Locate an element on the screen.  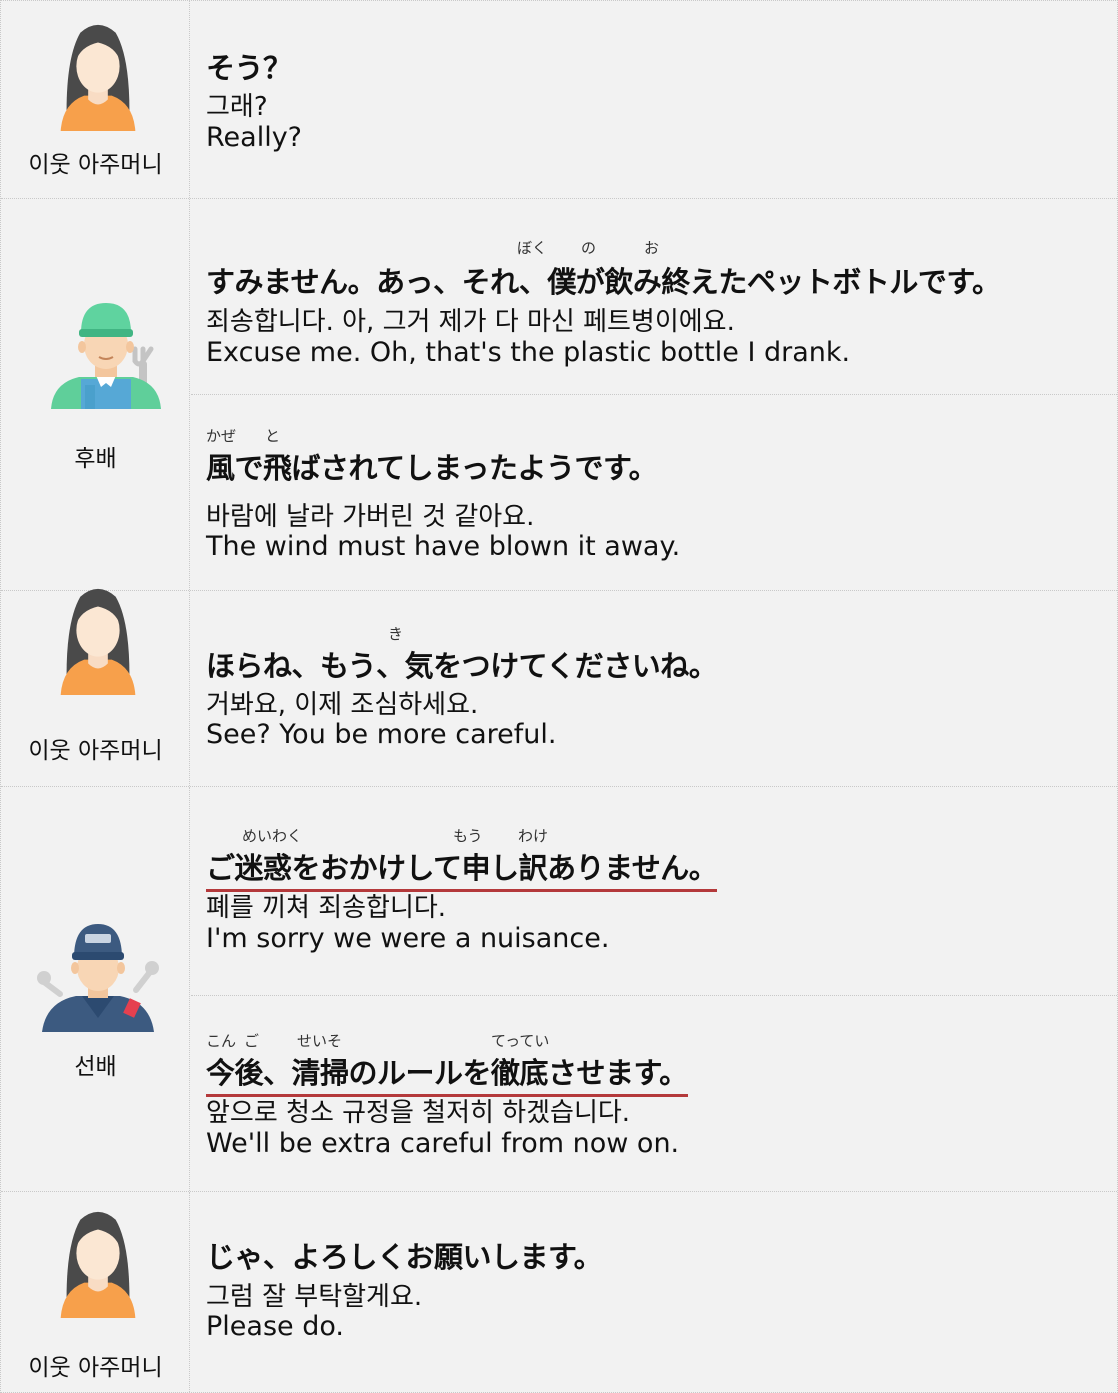
furigana: こん is located at coordinates (221, 1041).